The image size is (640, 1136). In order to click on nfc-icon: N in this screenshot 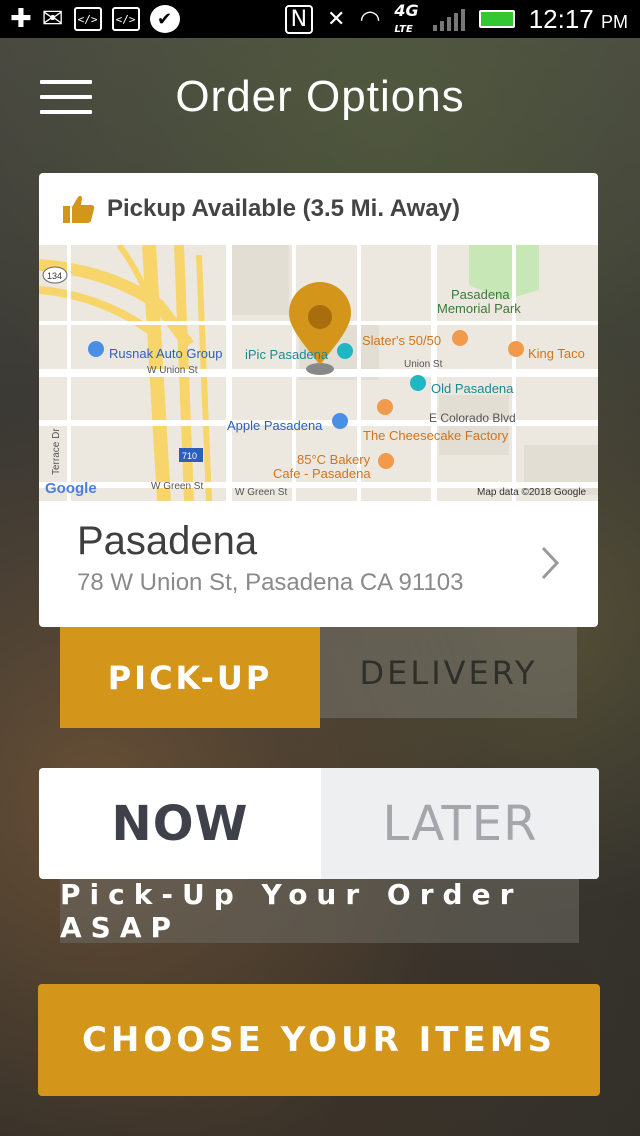, I will do `click(299, 19)`.